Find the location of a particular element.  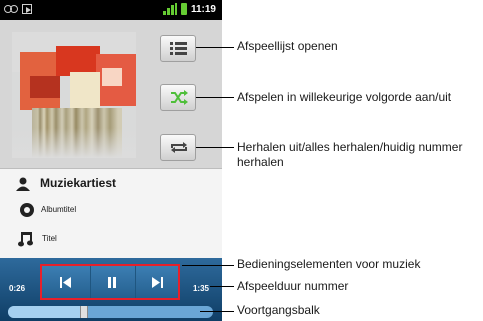

repeat-icon is located at coordinates (179, 147).